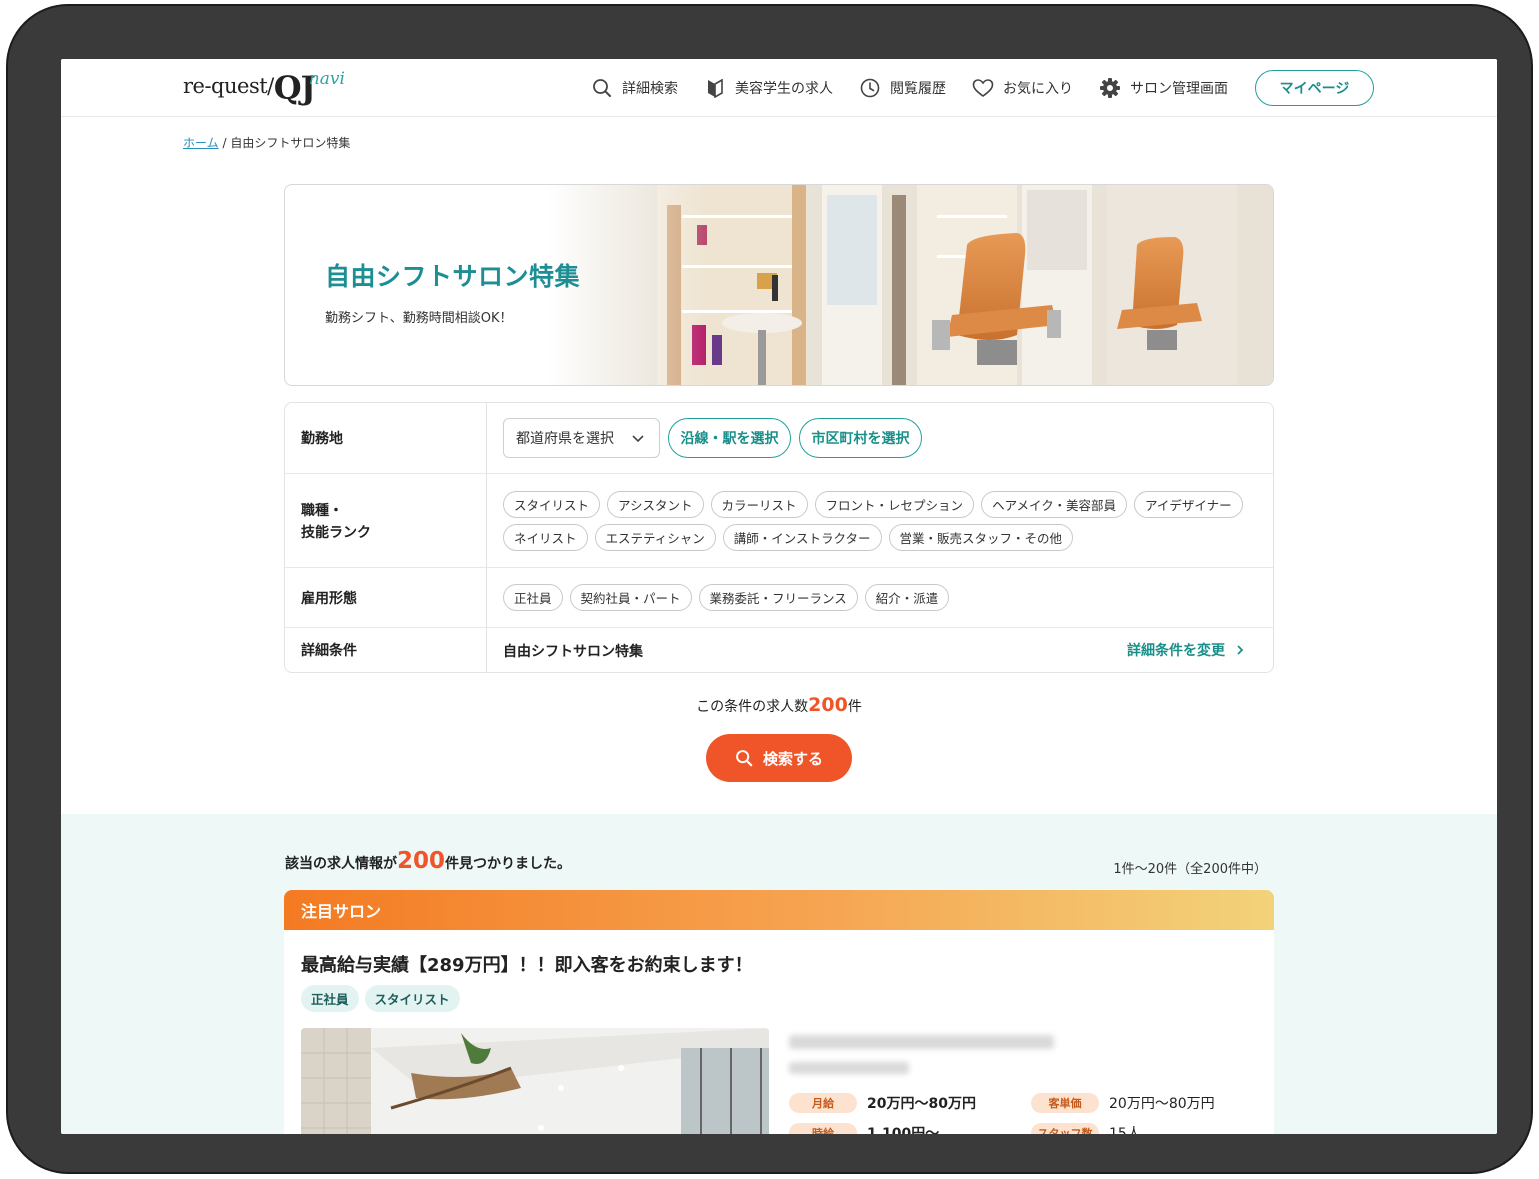  Describe the element at coordinates (650, 89) in the screenshot. I see `nav-label: 詳細検索` at that location.